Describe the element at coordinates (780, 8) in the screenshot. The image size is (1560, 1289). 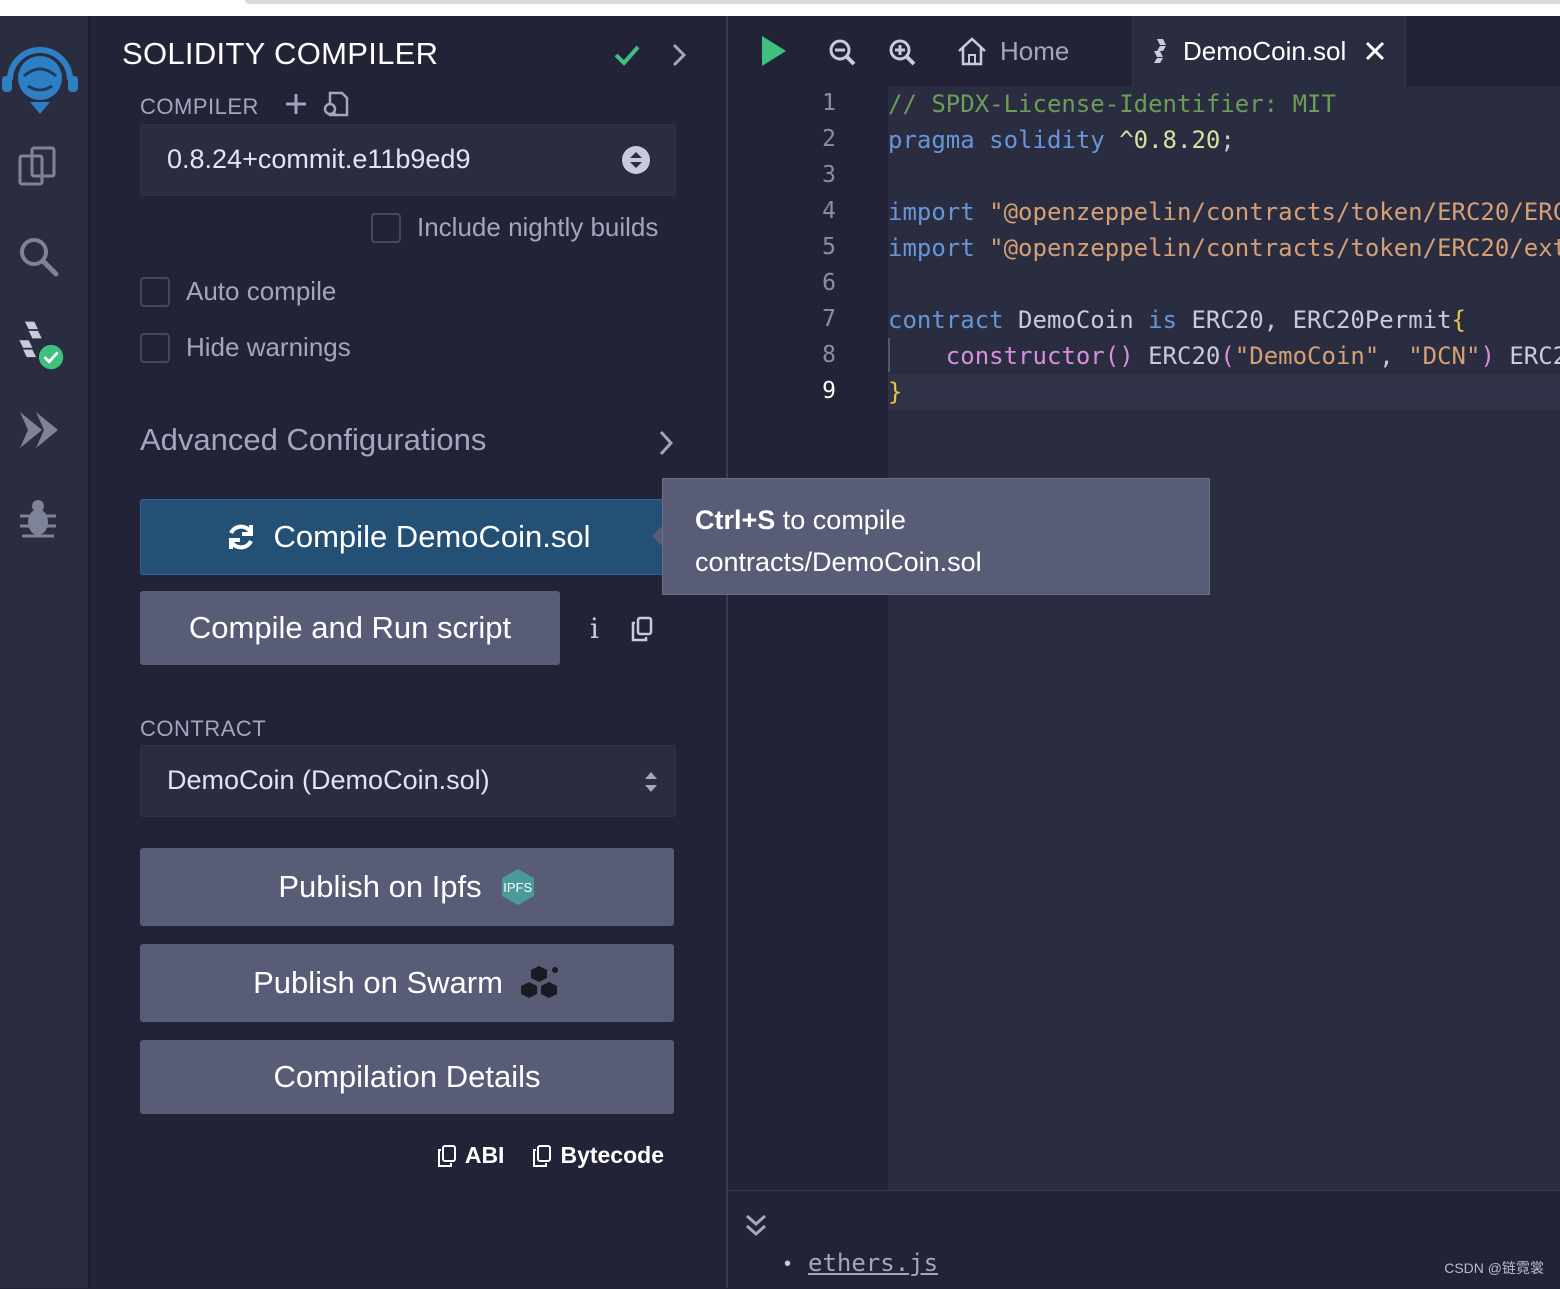
I see `browser-top-strip` at that location.